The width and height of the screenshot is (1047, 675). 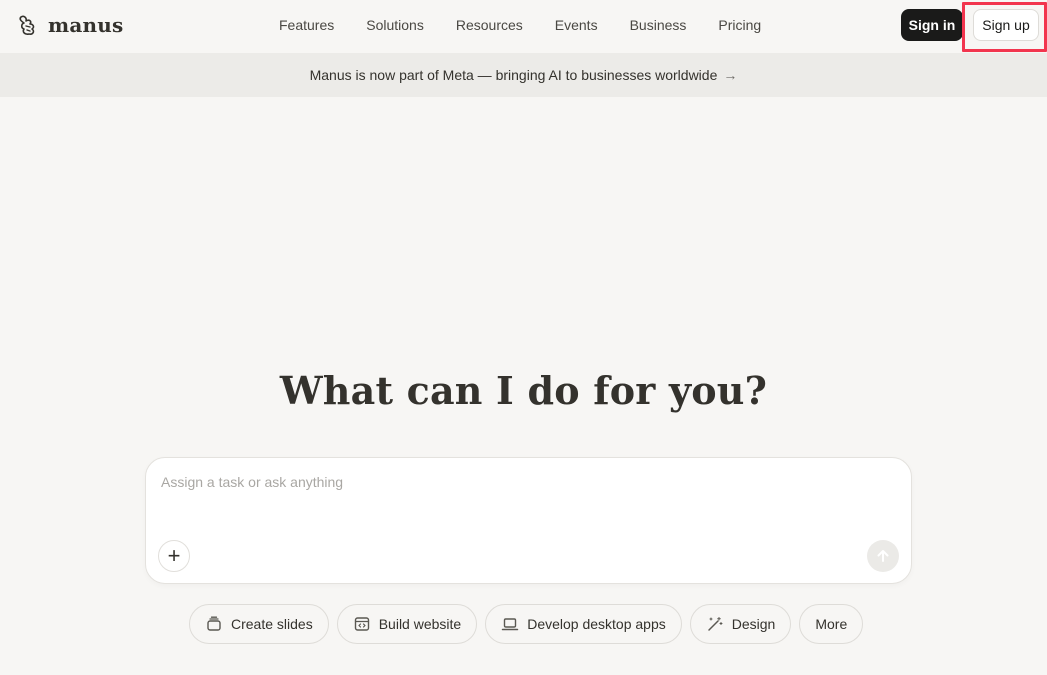 I want to click on arrow-right-icon: →, so click(x=730, y=75).